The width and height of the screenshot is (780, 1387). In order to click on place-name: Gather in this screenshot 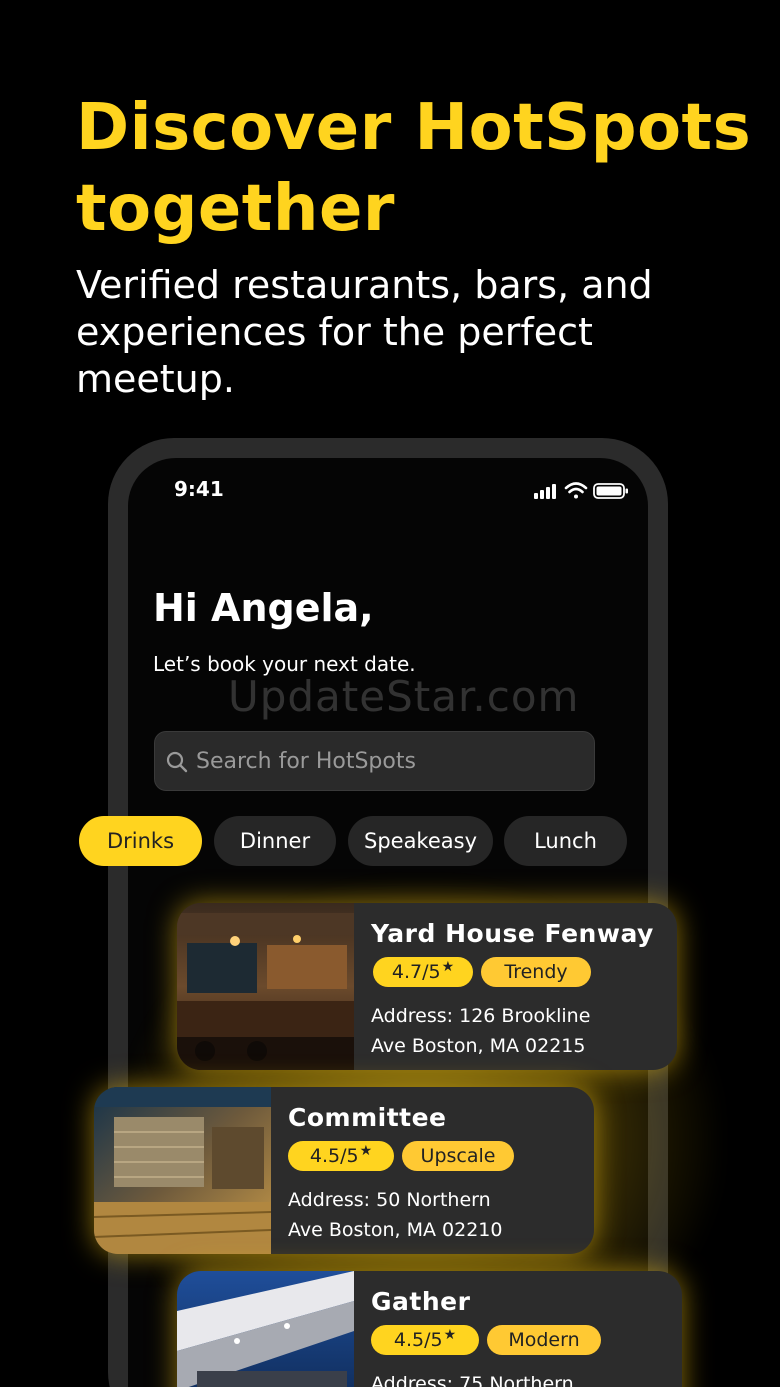, I will do `click(421, 1301)`.